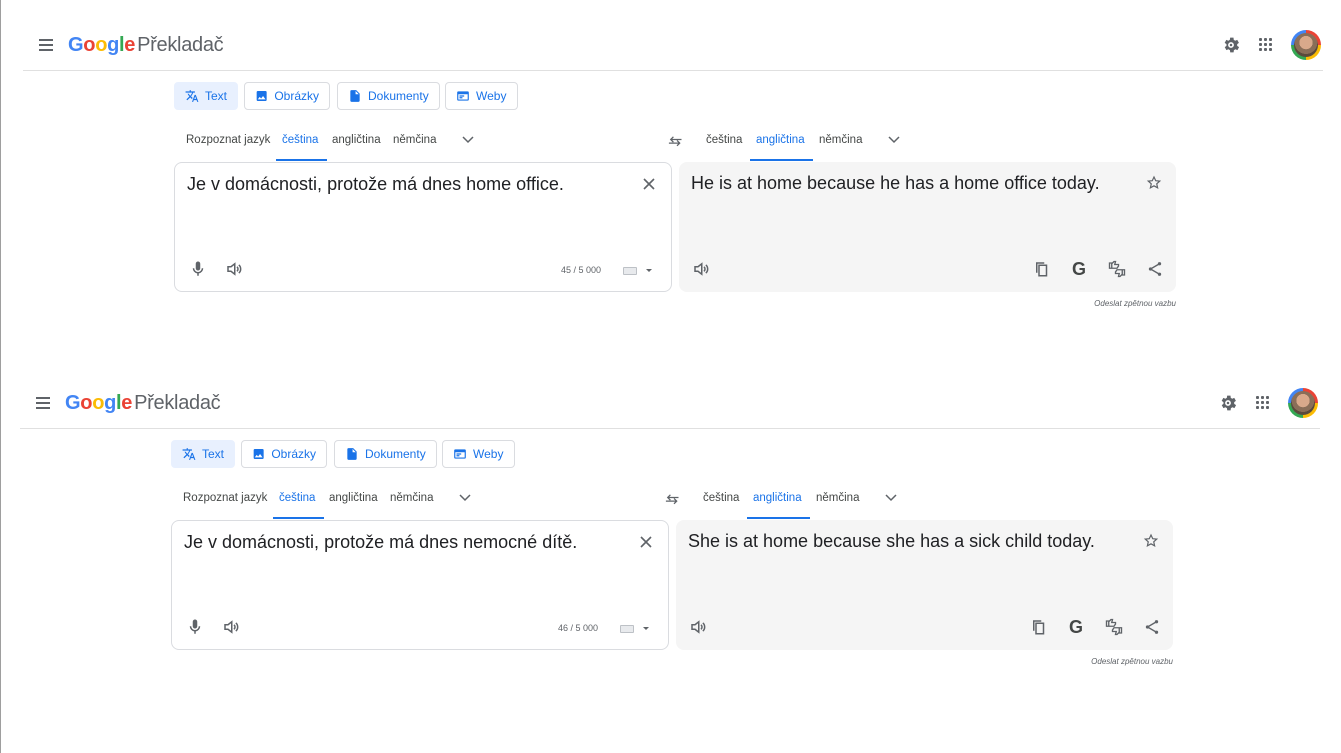 The width and height of the screenshot is (1341, 753). What do you see at coordinates (578, 628) in the screenshot?
I see `character-count: 46 / 5 000` at bounding box center [578, 628].